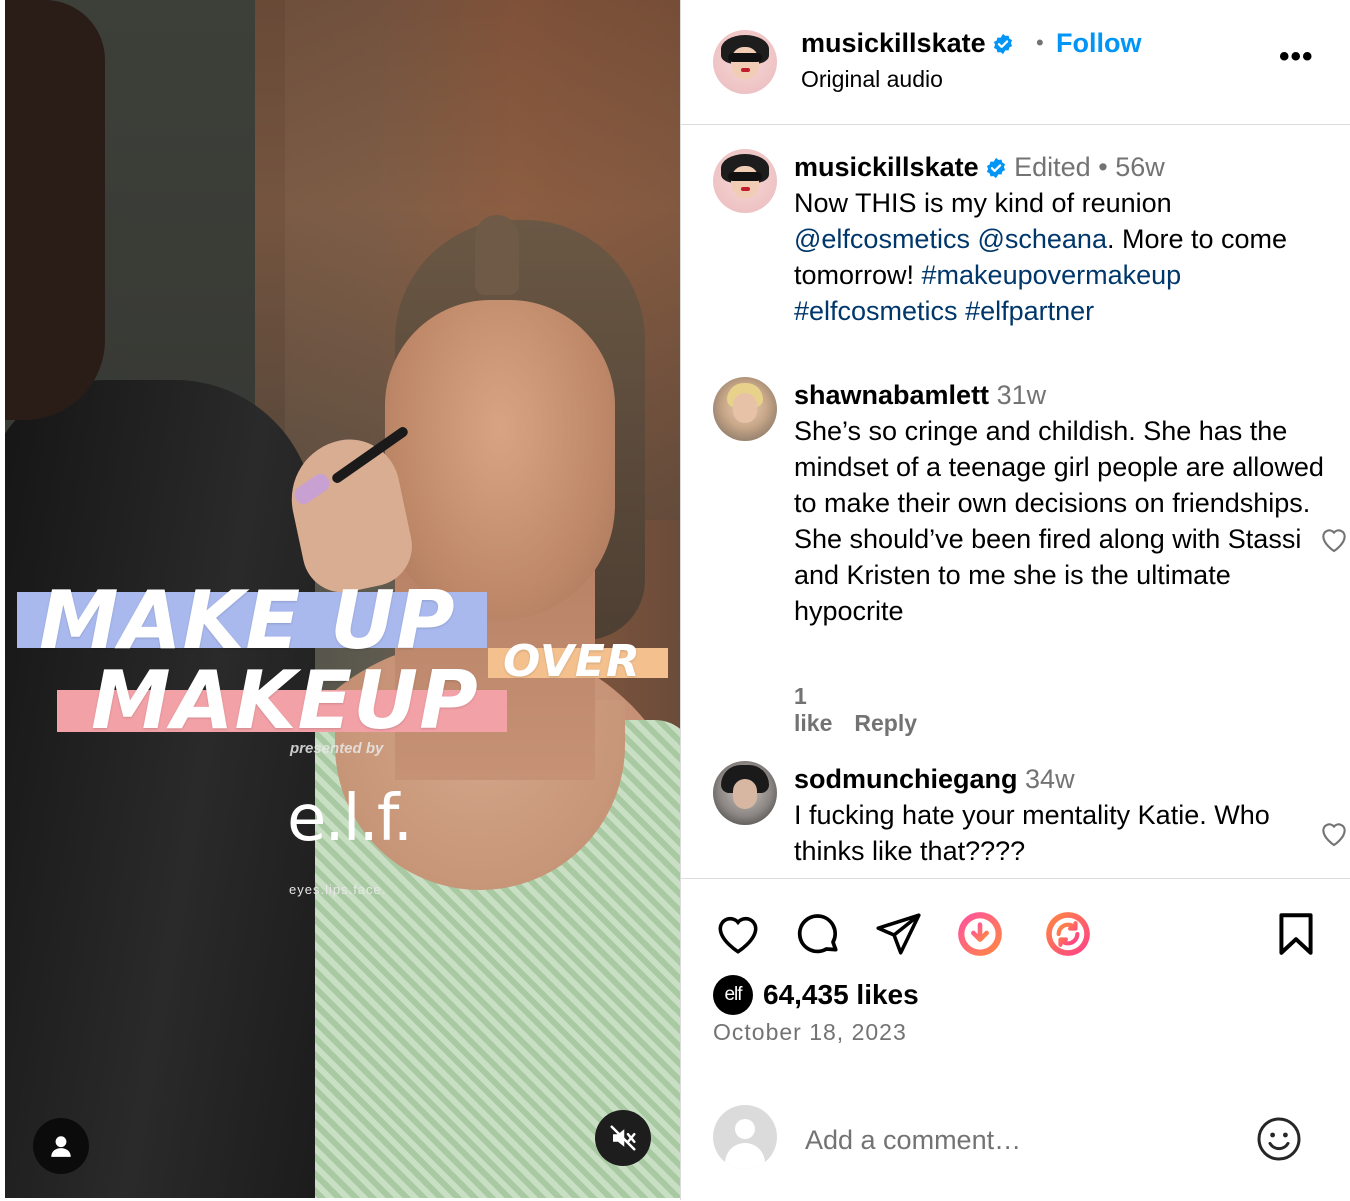  I want to click on heart-icon, so click(738, 934).